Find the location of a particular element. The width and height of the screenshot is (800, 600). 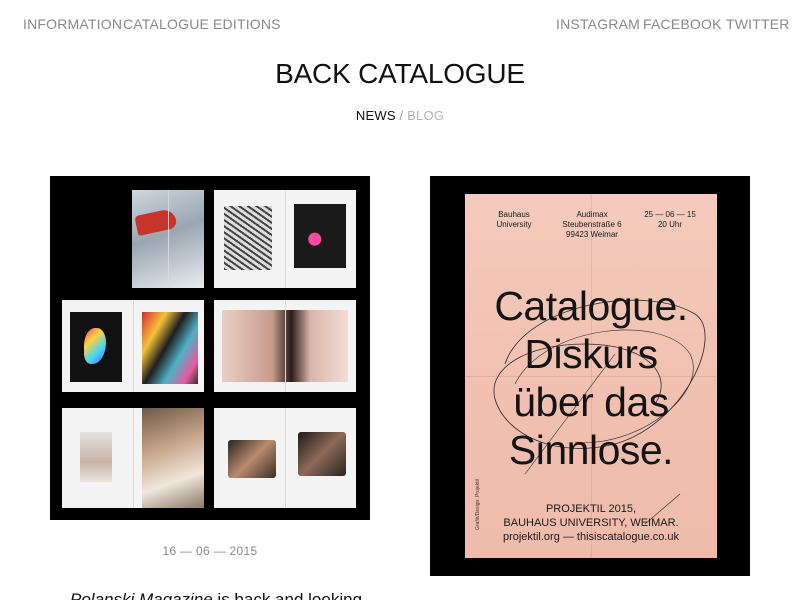

excerpt-text: is back and looking is located at coordinates (287, 595).